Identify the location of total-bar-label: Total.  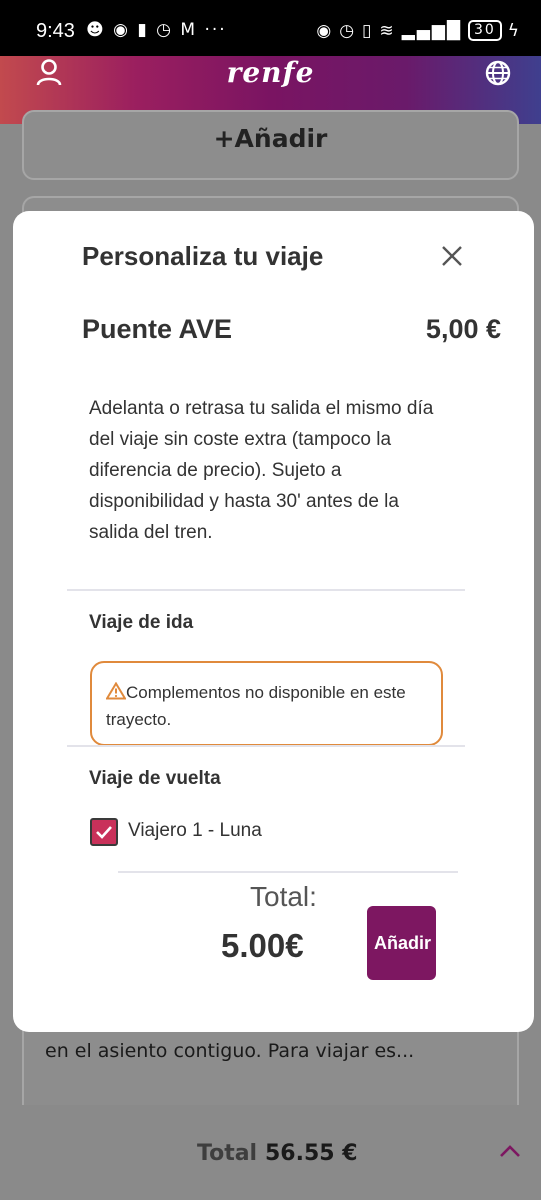
(227, 1153).